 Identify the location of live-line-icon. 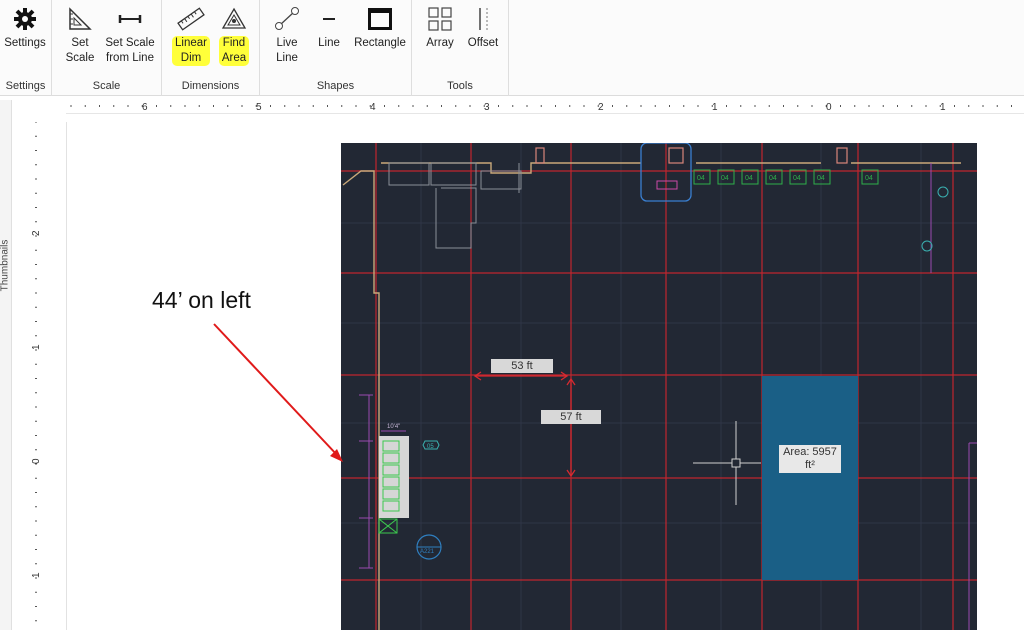
(287, 18).